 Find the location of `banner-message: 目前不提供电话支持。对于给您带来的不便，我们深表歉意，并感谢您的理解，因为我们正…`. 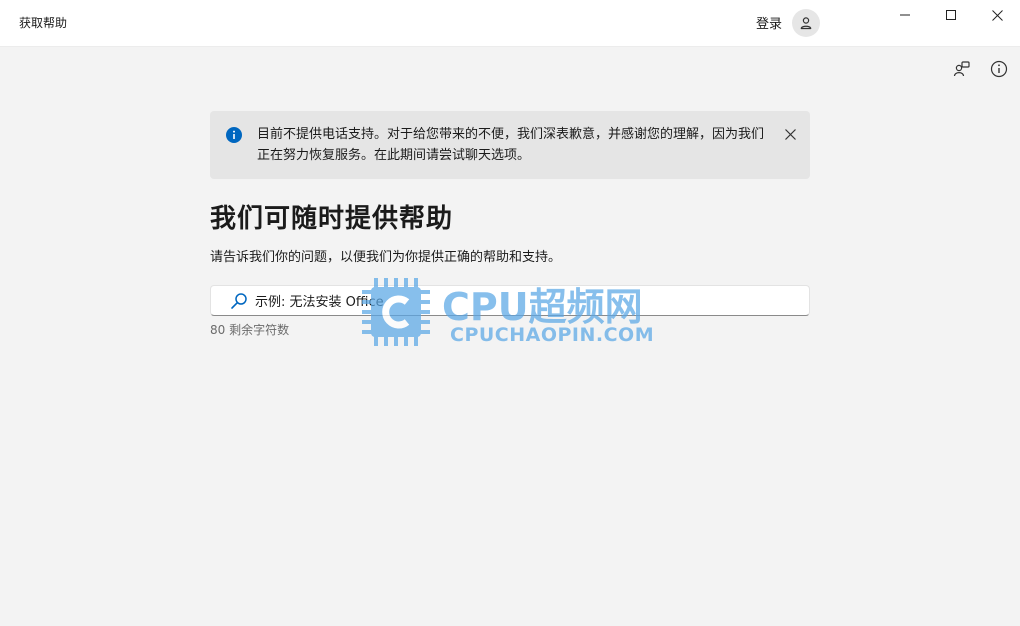

banner-message: 目前不提供电话支持。对于给您带来的不便，我们深表歉意，并感谢您的理解，因为我们正… is located at coordinates (511, 145).